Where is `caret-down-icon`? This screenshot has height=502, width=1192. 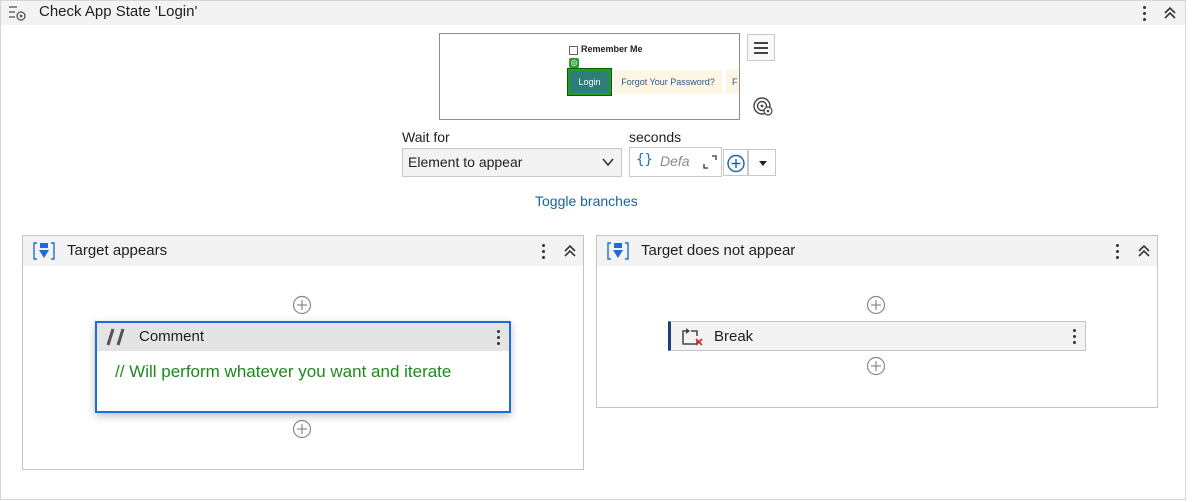
caret-down-icon is located at coordinates (763, 163).